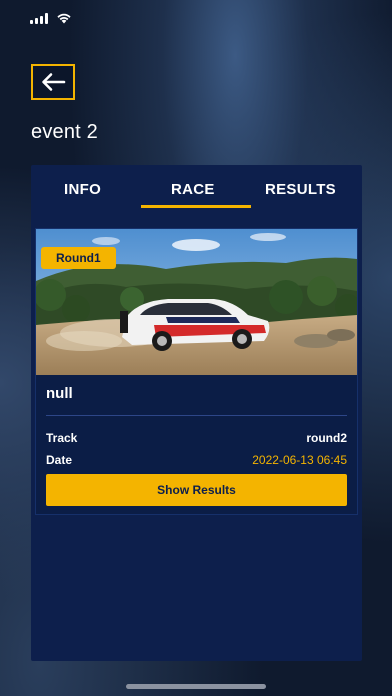 The width and height of the screenshot is (392, 696). I want to click on round-badge: Round1, so click(78, 258).